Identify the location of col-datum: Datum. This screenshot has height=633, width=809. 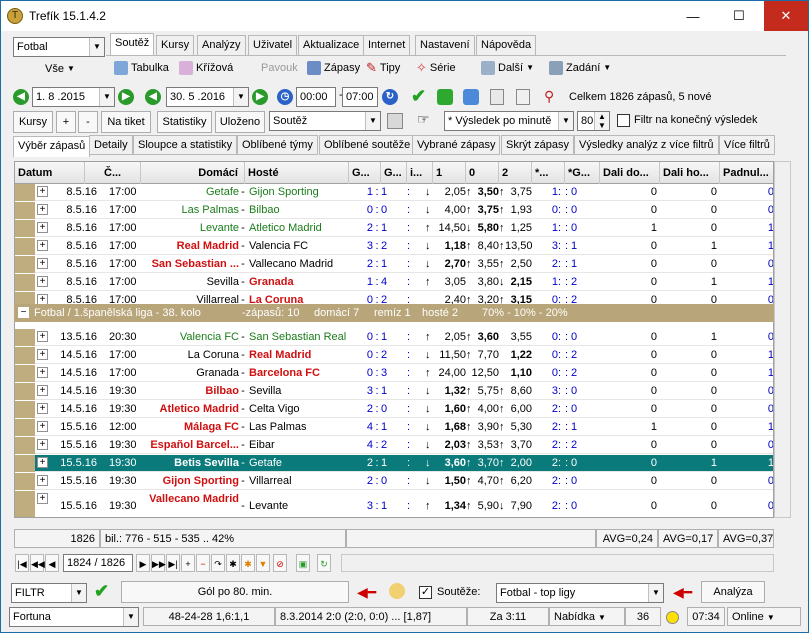
(50, 173).